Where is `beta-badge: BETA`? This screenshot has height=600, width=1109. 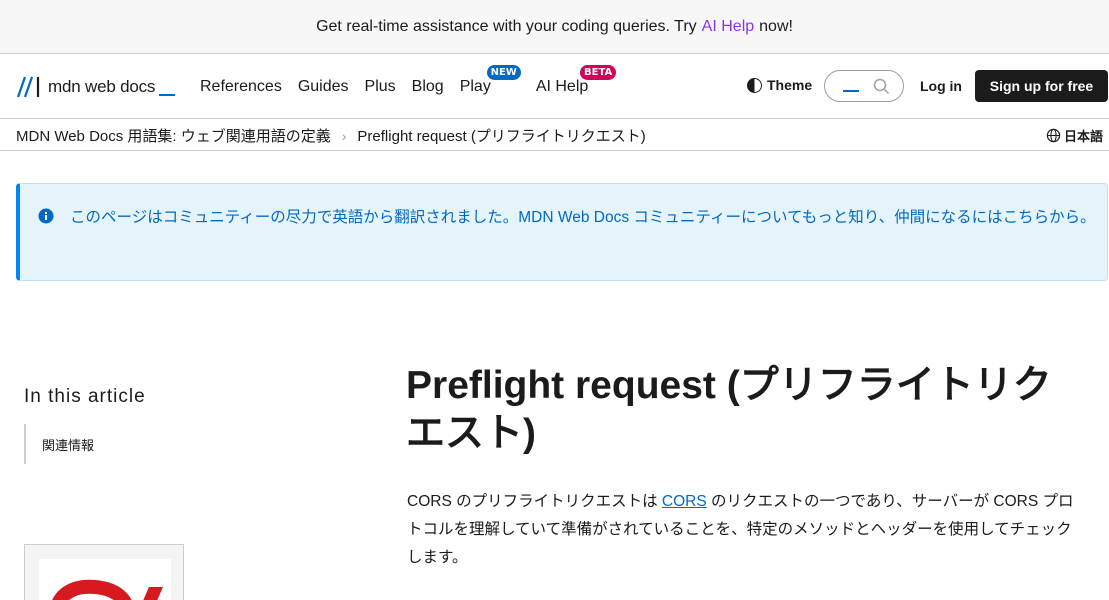 beta-badge: BETA is located at coordinates (598, 72).